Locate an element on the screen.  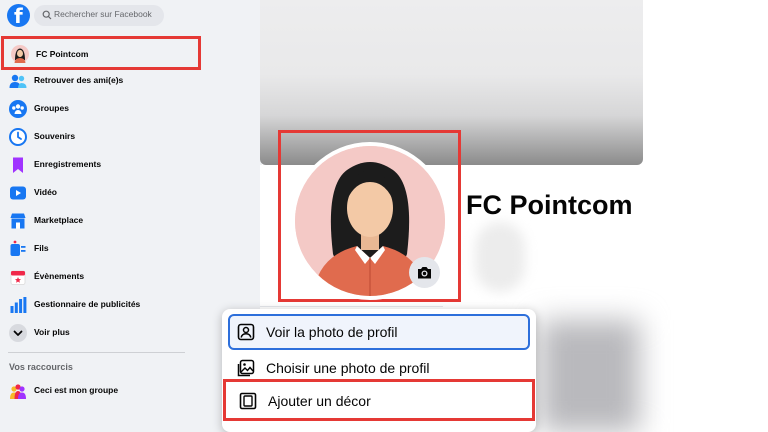
friends-icon is located at coordinates (18, 81).